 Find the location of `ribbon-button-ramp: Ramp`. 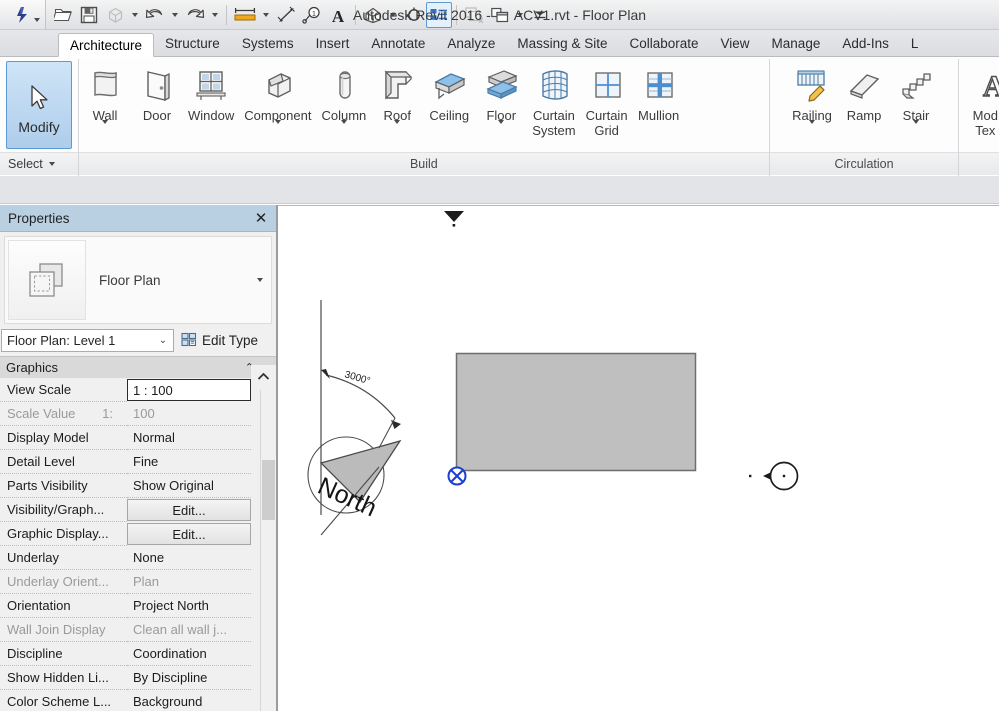

ribbon-button-ramp: Ramp is located at coordinates (864, 93).